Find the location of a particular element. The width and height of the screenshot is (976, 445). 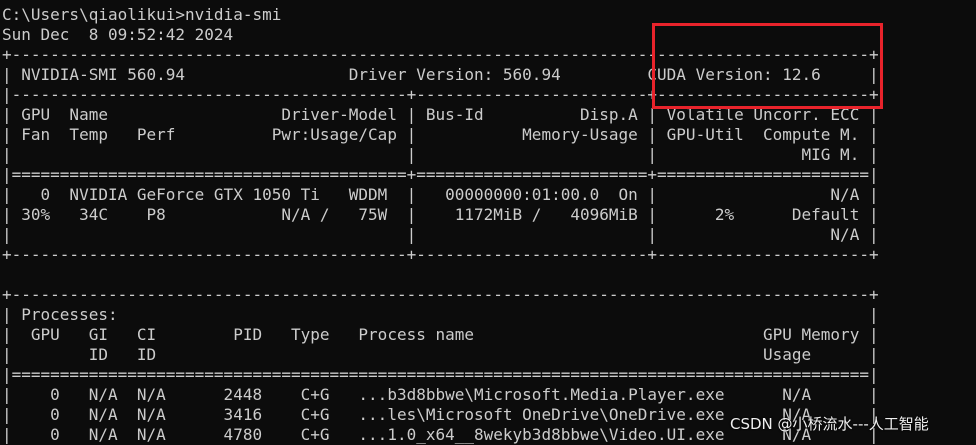

watermark: CSDN @小桥流水---人工智能 is located at coordinates (829, 424).